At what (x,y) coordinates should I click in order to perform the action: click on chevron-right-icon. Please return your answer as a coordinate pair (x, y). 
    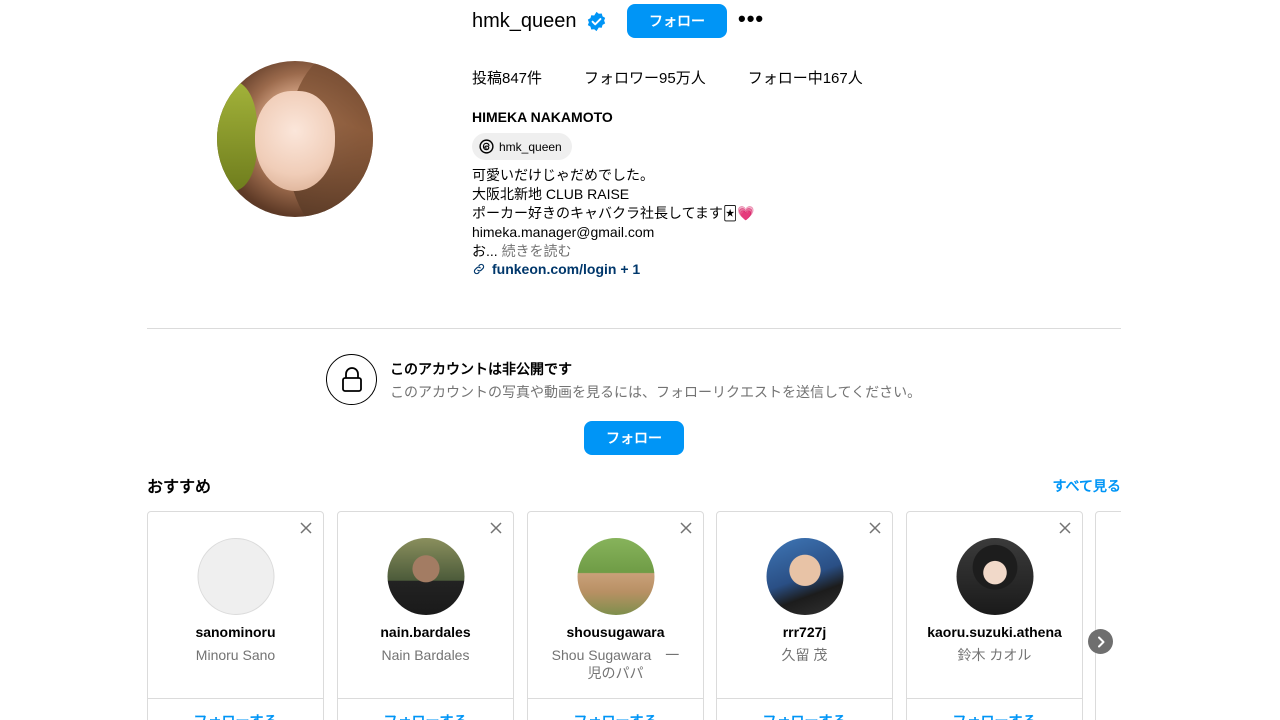
    Looking at the image, I should click on (1100, 641).